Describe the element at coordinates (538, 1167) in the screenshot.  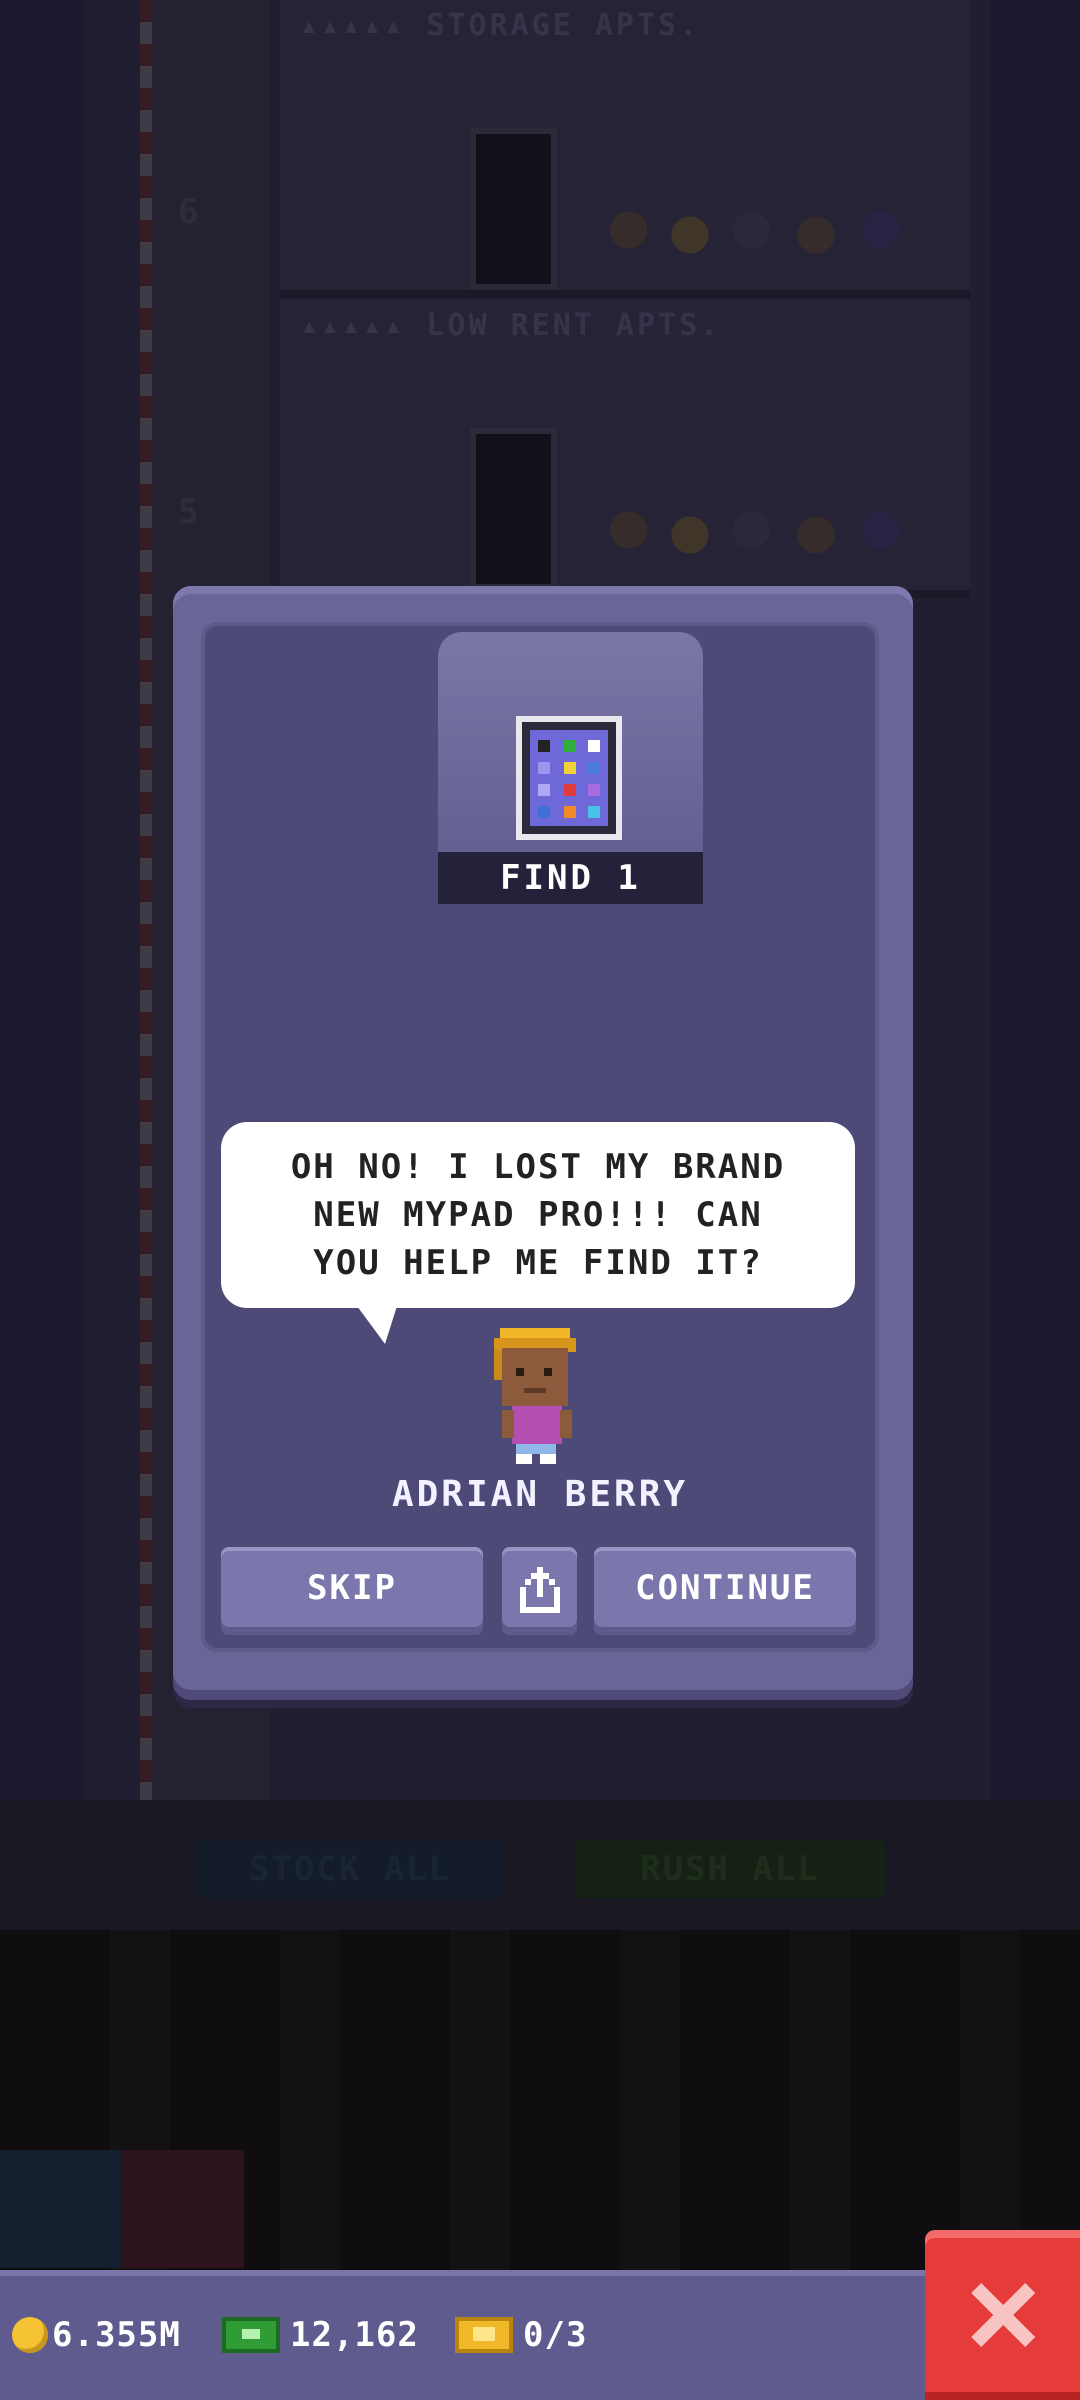
I see `speech-line: OH NO! I LOST MY BRAND` at that location.